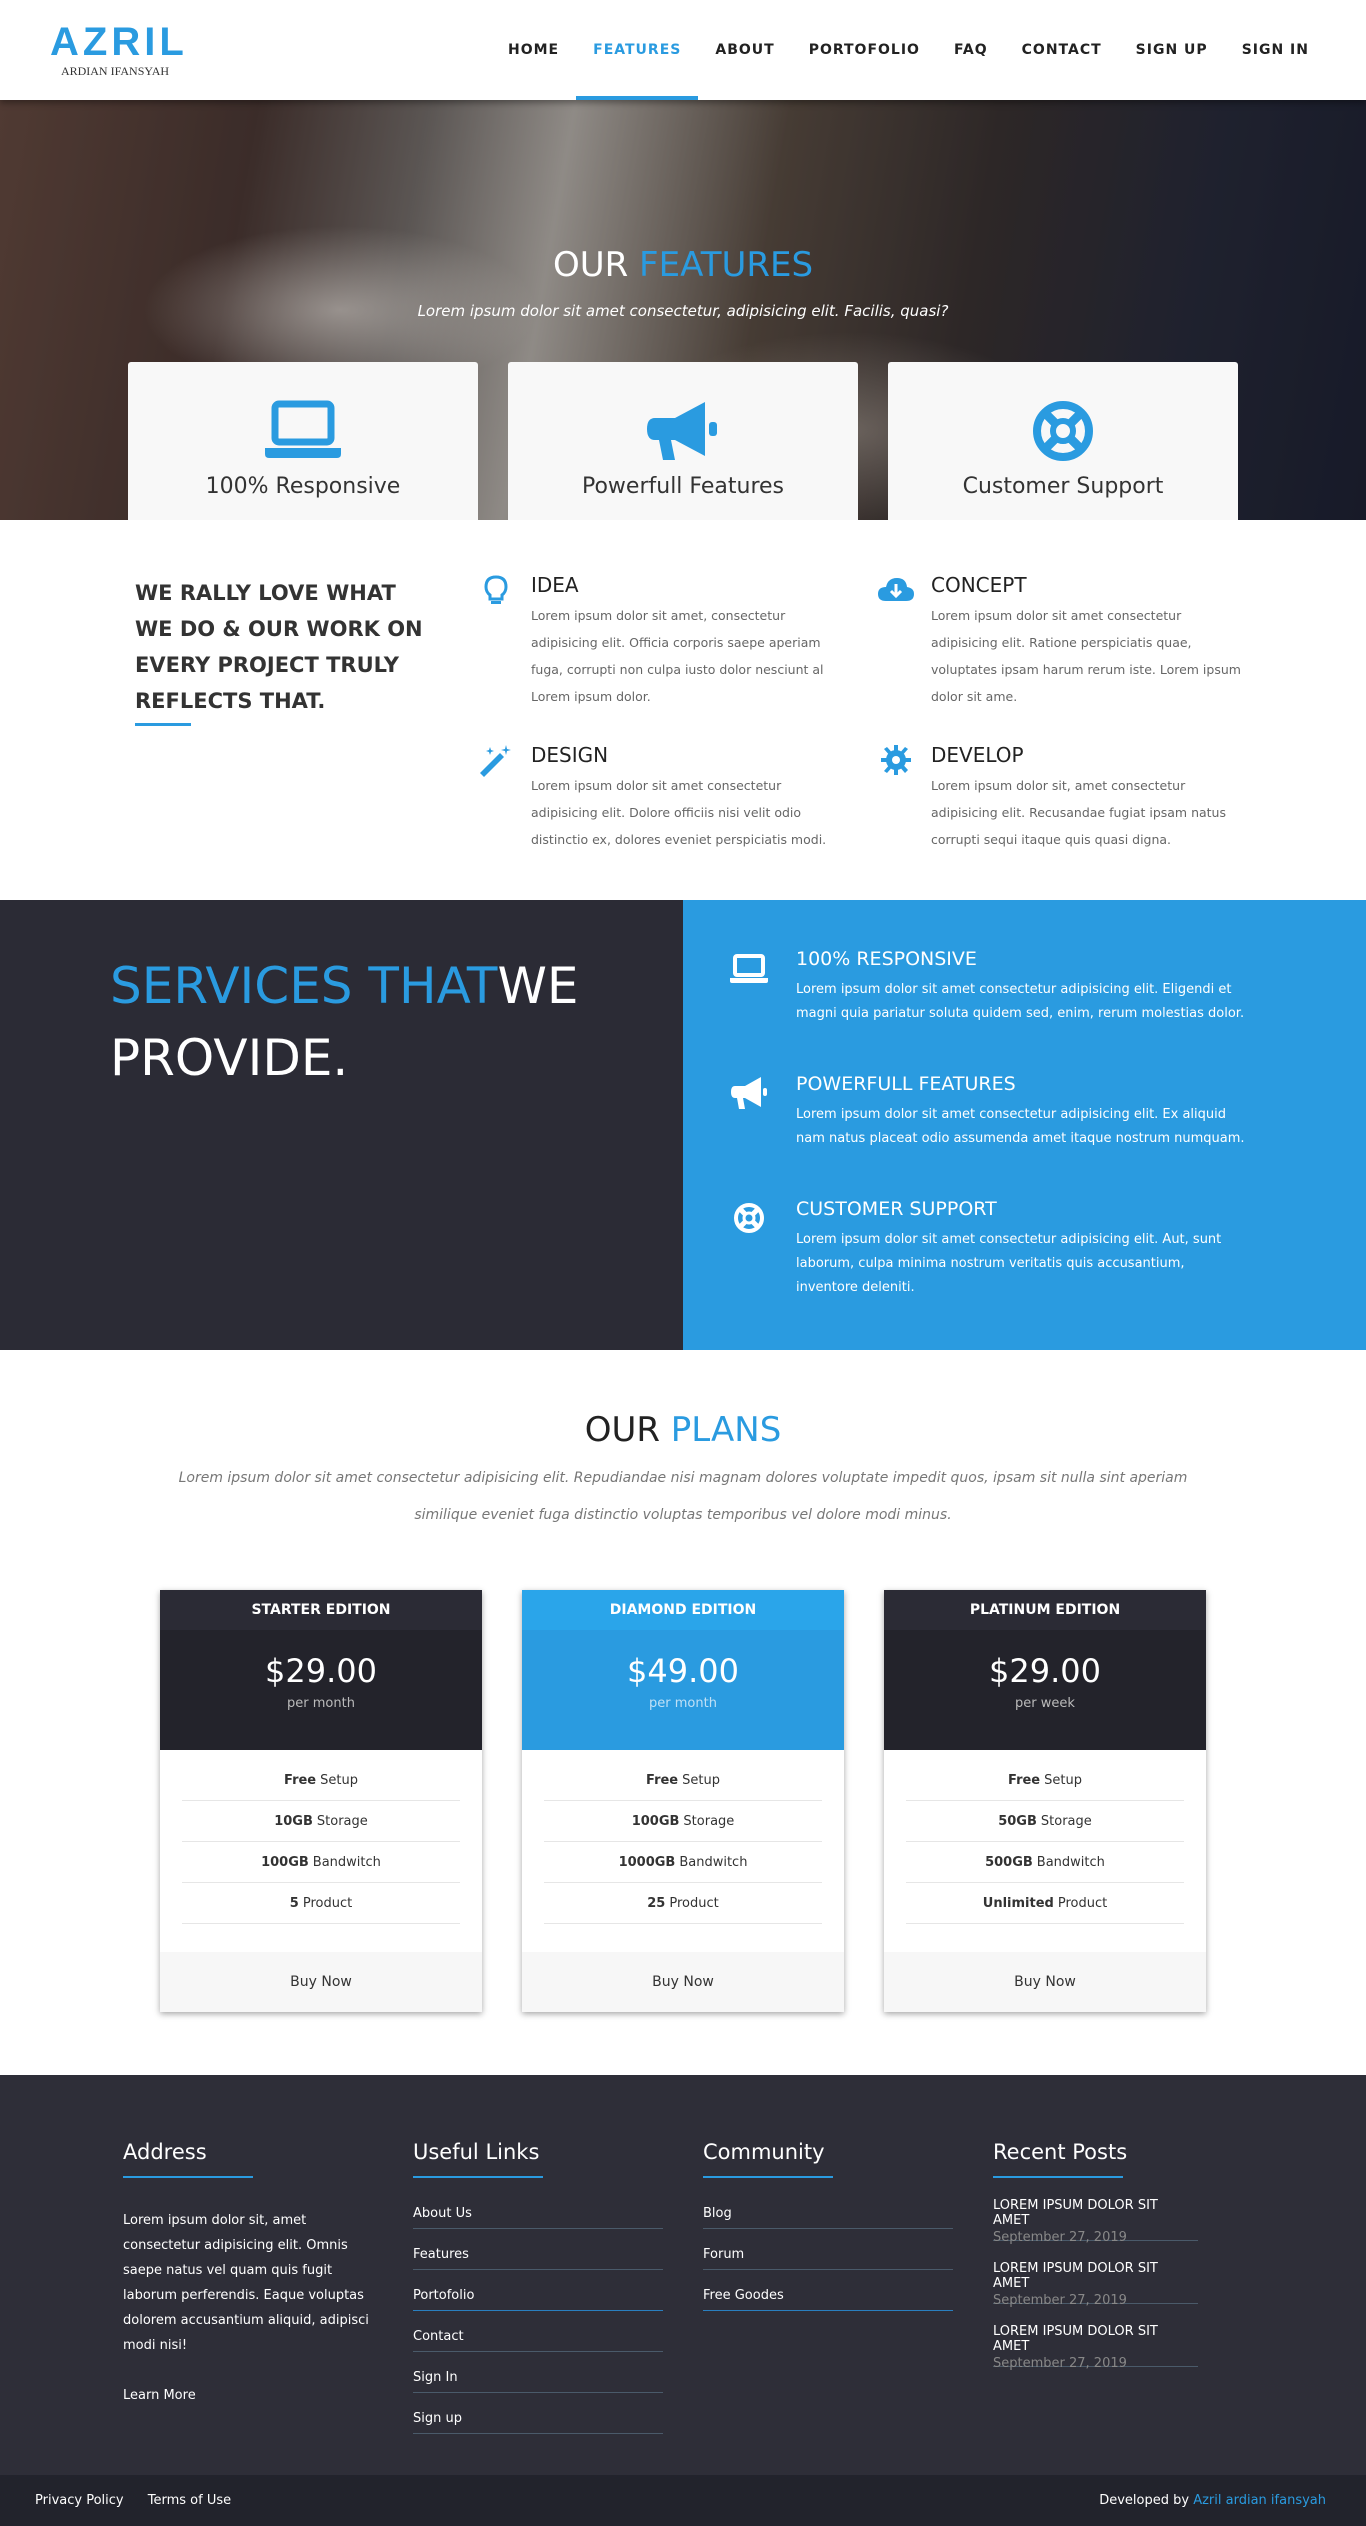  I want to click on nav-sign-up: SIGN UP, so click(1172, 50).